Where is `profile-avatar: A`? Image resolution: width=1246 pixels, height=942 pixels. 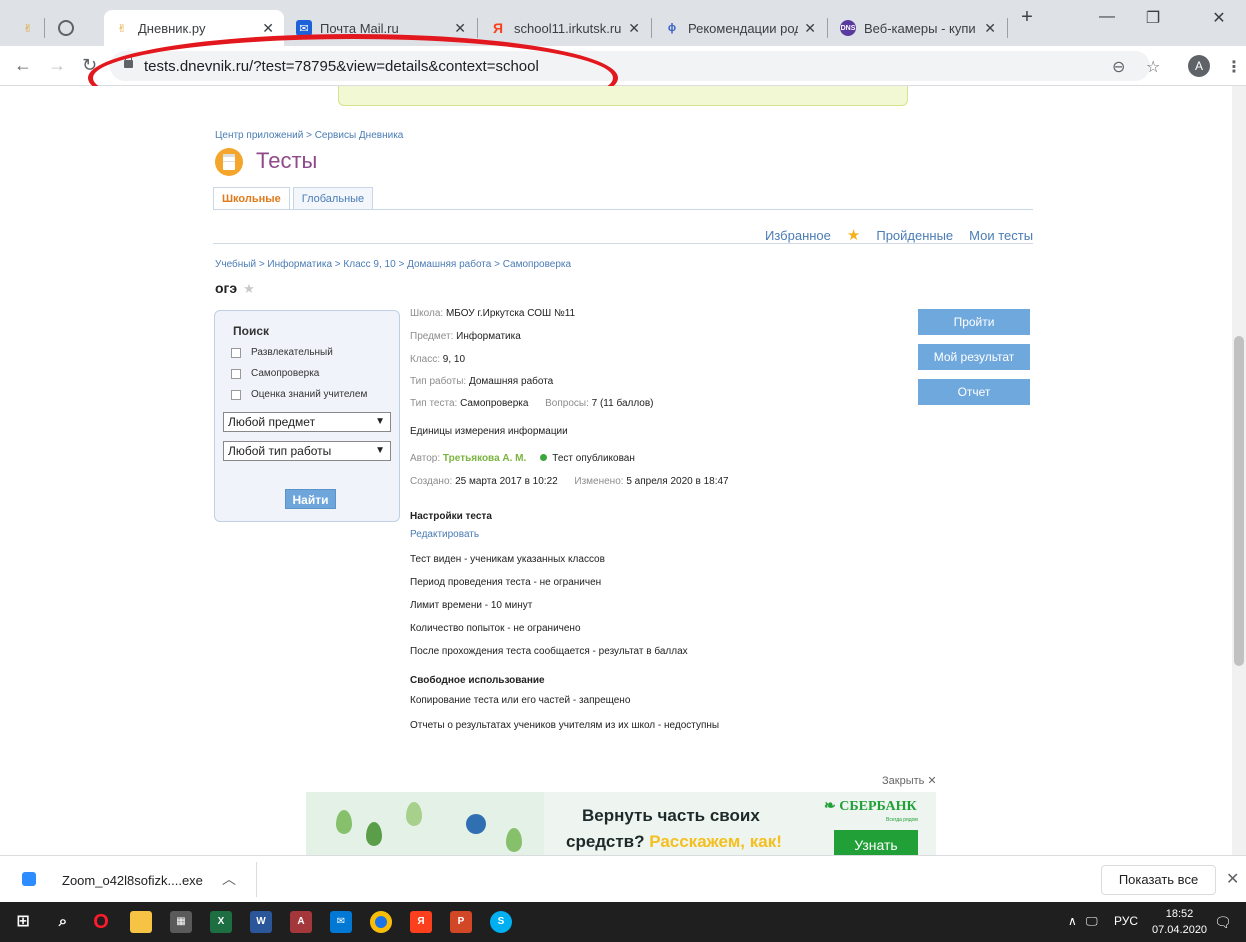
profile-avatar: A is located at coordinates (1199, 66).